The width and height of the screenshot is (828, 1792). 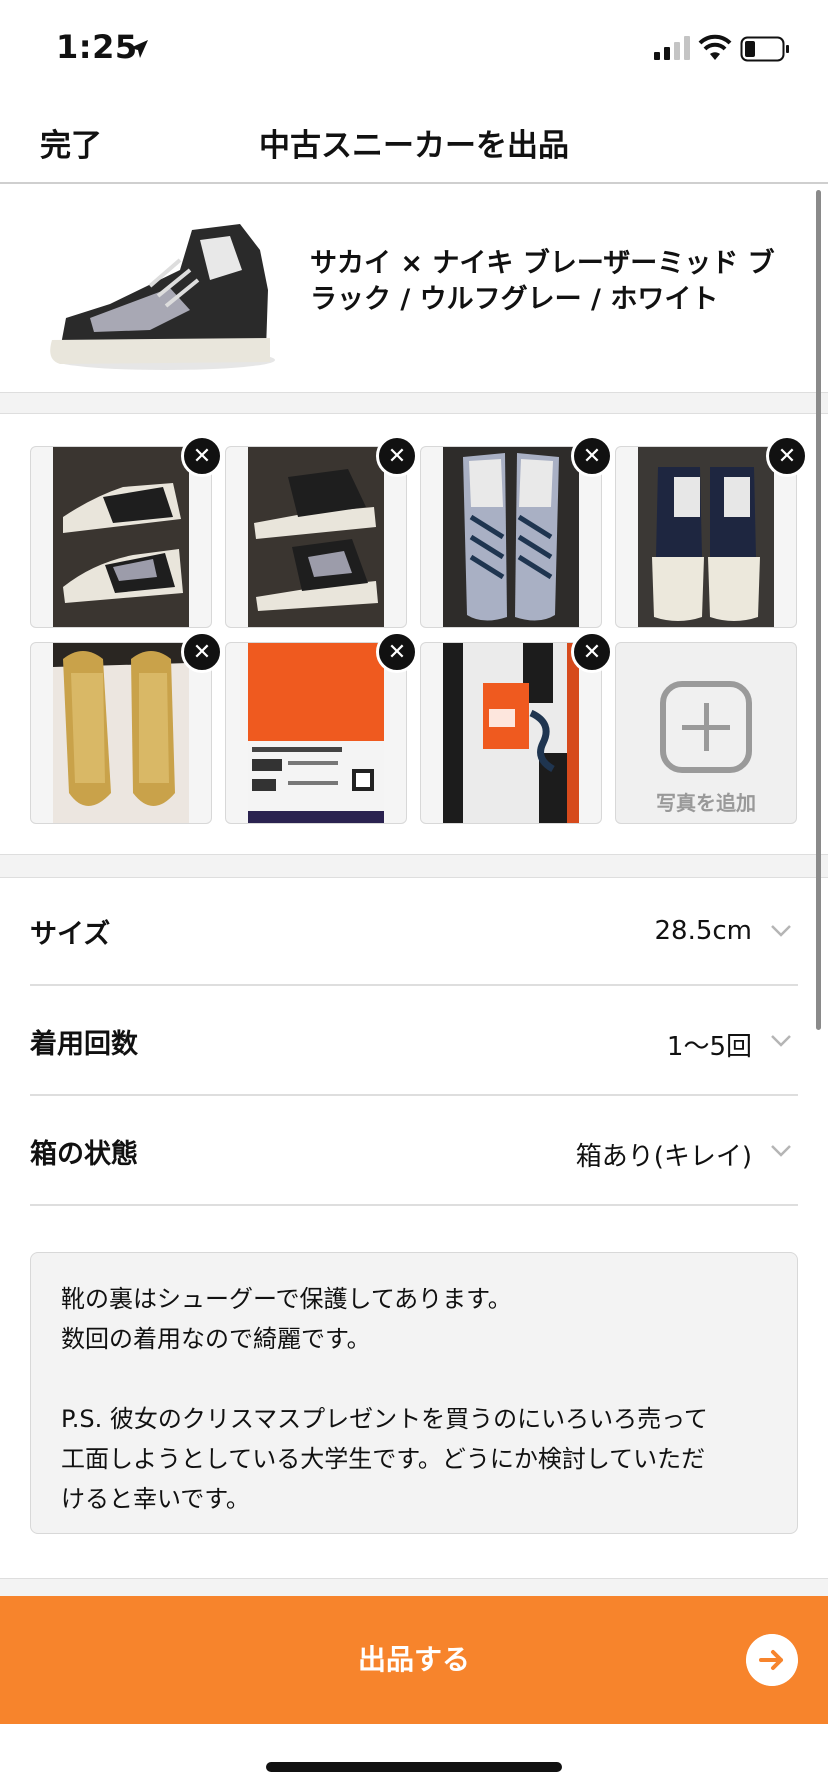 I want to click on size-value: 28.5cm, so click(x=703, y=931).